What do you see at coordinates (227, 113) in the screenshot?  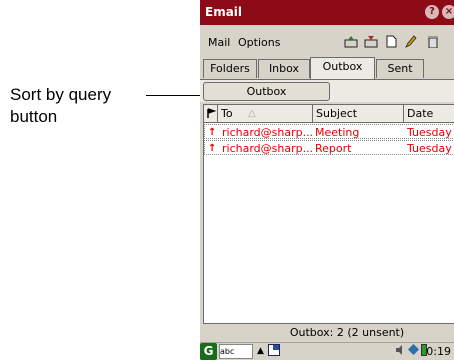 I see `column-to-label: To` at bounding box center [227, 113].